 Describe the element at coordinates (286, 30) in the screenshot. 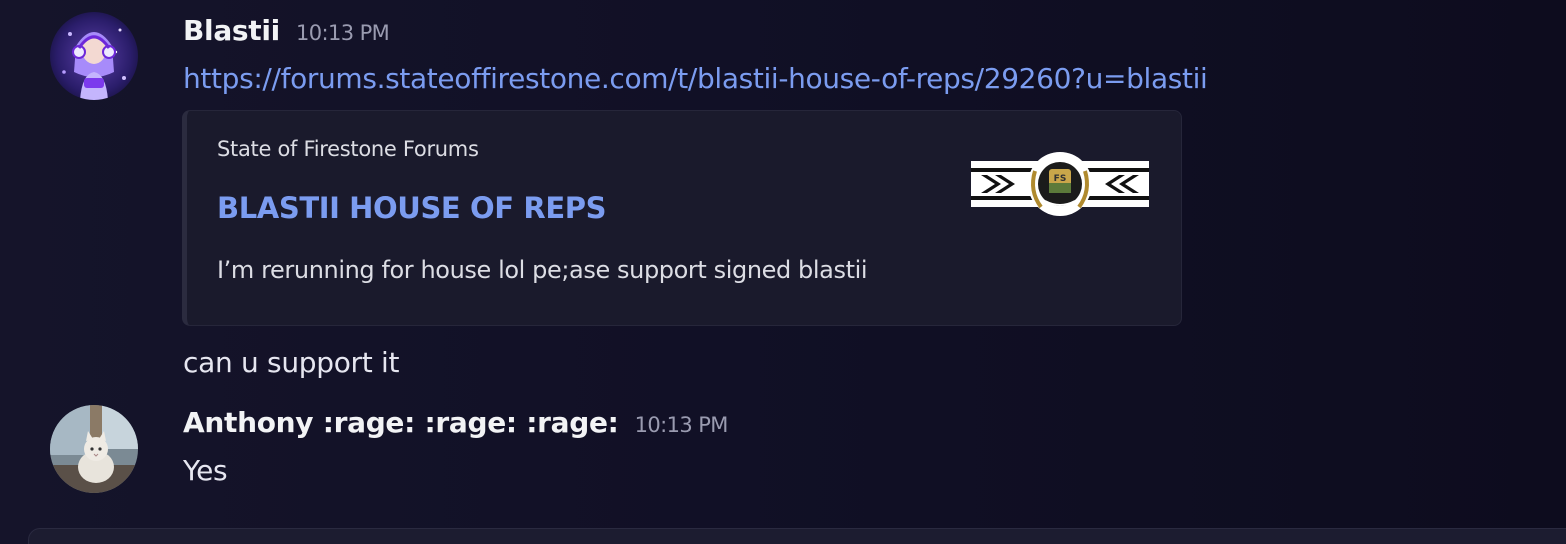

I see `message-header: Blastii 10:13 PM` at that location.